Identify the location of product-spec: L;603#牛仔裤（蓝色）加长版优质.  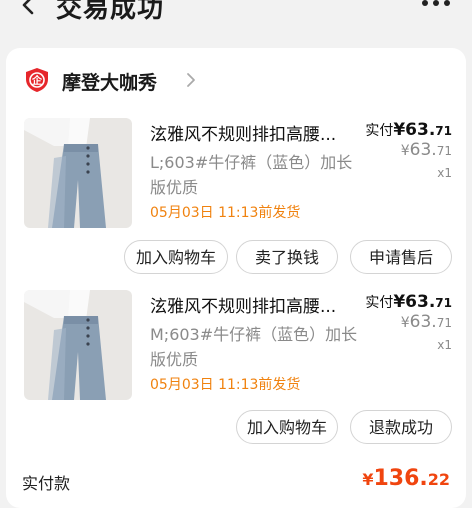
(251, 175).